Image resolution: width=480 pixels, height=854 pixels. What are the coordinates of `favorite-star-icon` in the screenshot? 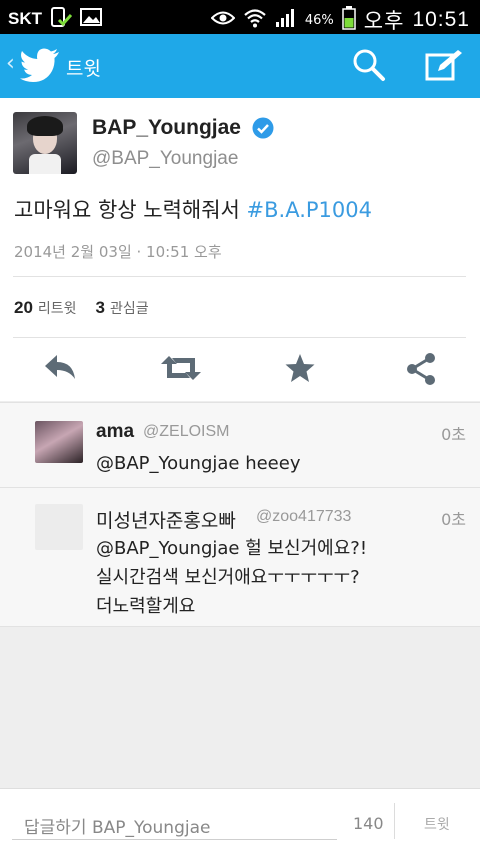 It's located at (300, 370).